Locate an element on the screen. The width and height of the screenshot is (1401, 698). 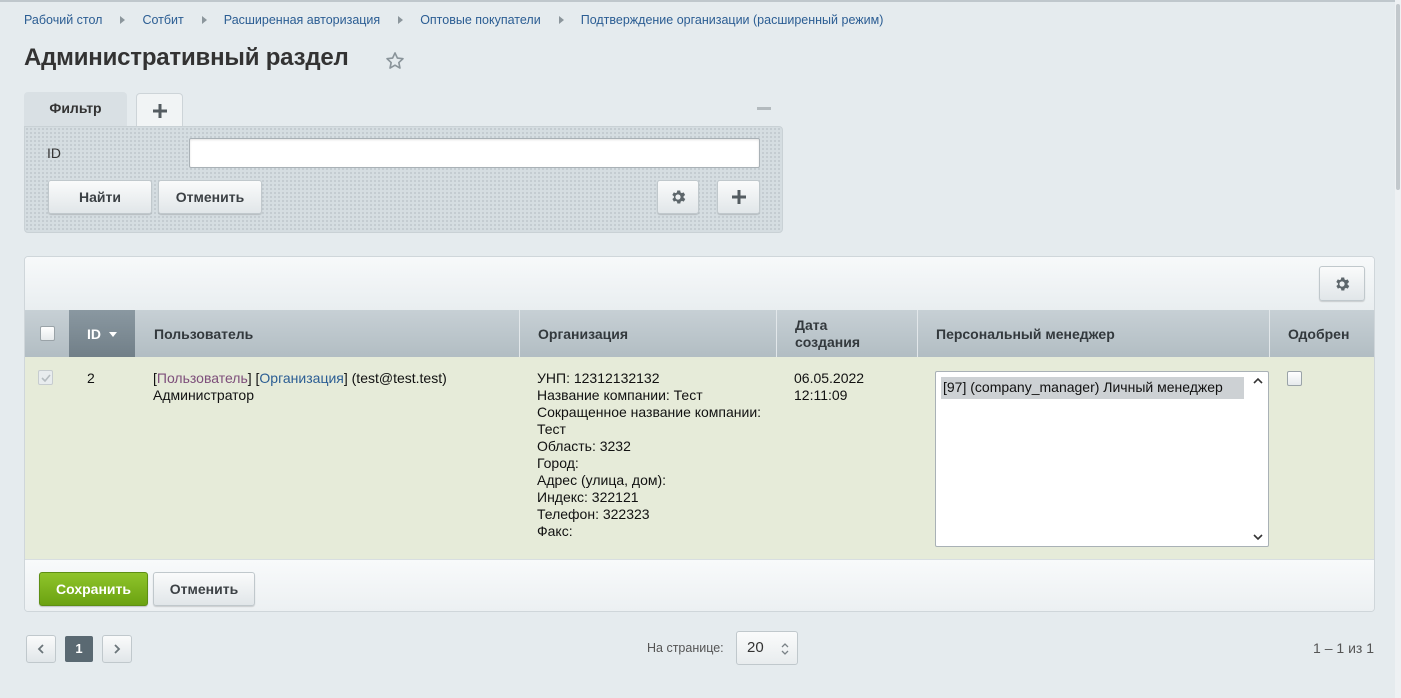
add-filter-field-button is located at coordinates (738, 197).